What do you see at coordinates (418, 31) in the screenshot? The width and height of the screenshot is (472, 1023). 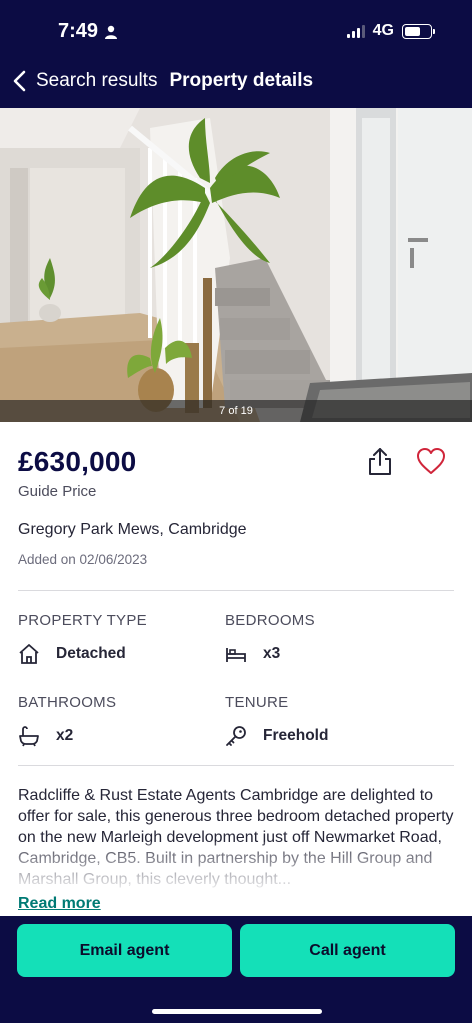 I see `battery-icon` at bounding box center [418, 31].